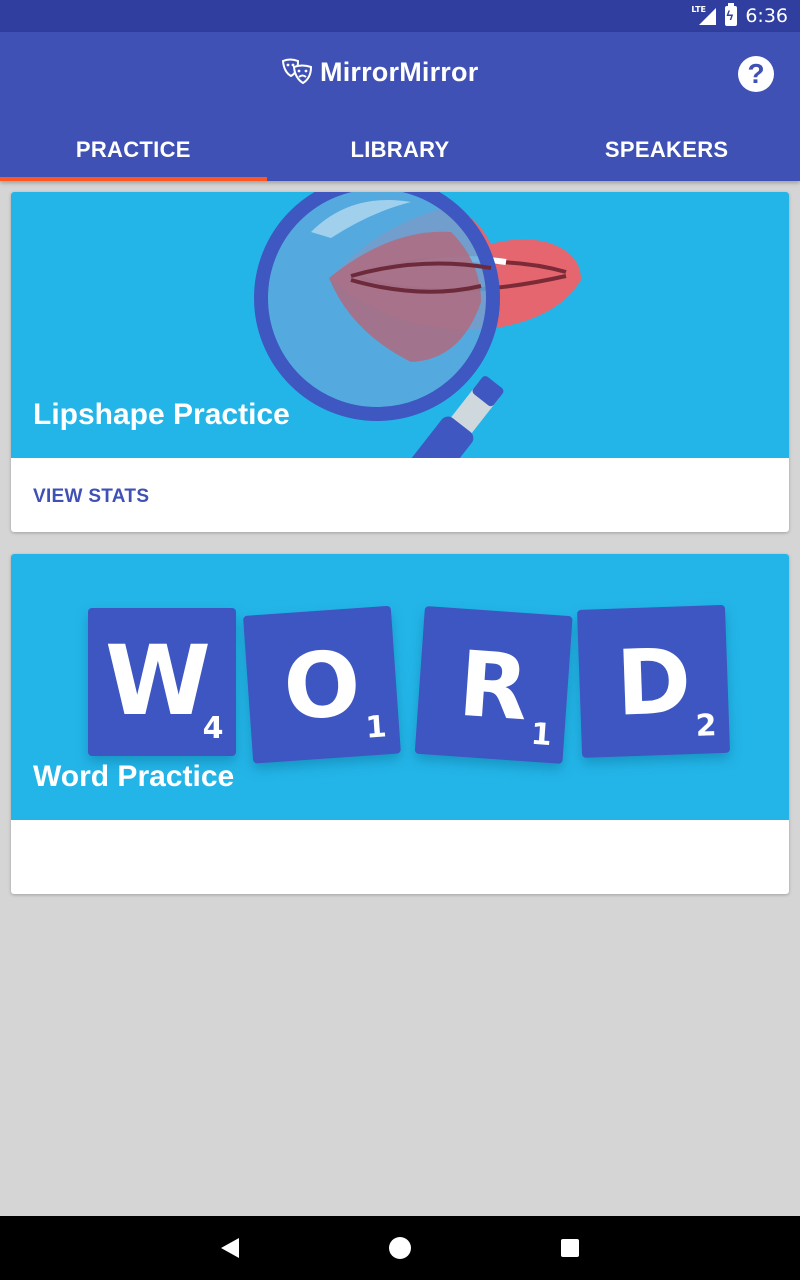 This screenshot has width=800, height=1280. What do you see at coordinates (161, 414) in the screenshot?
I see `card-title: Lipshape Practice` at bounding box center [161, 414].